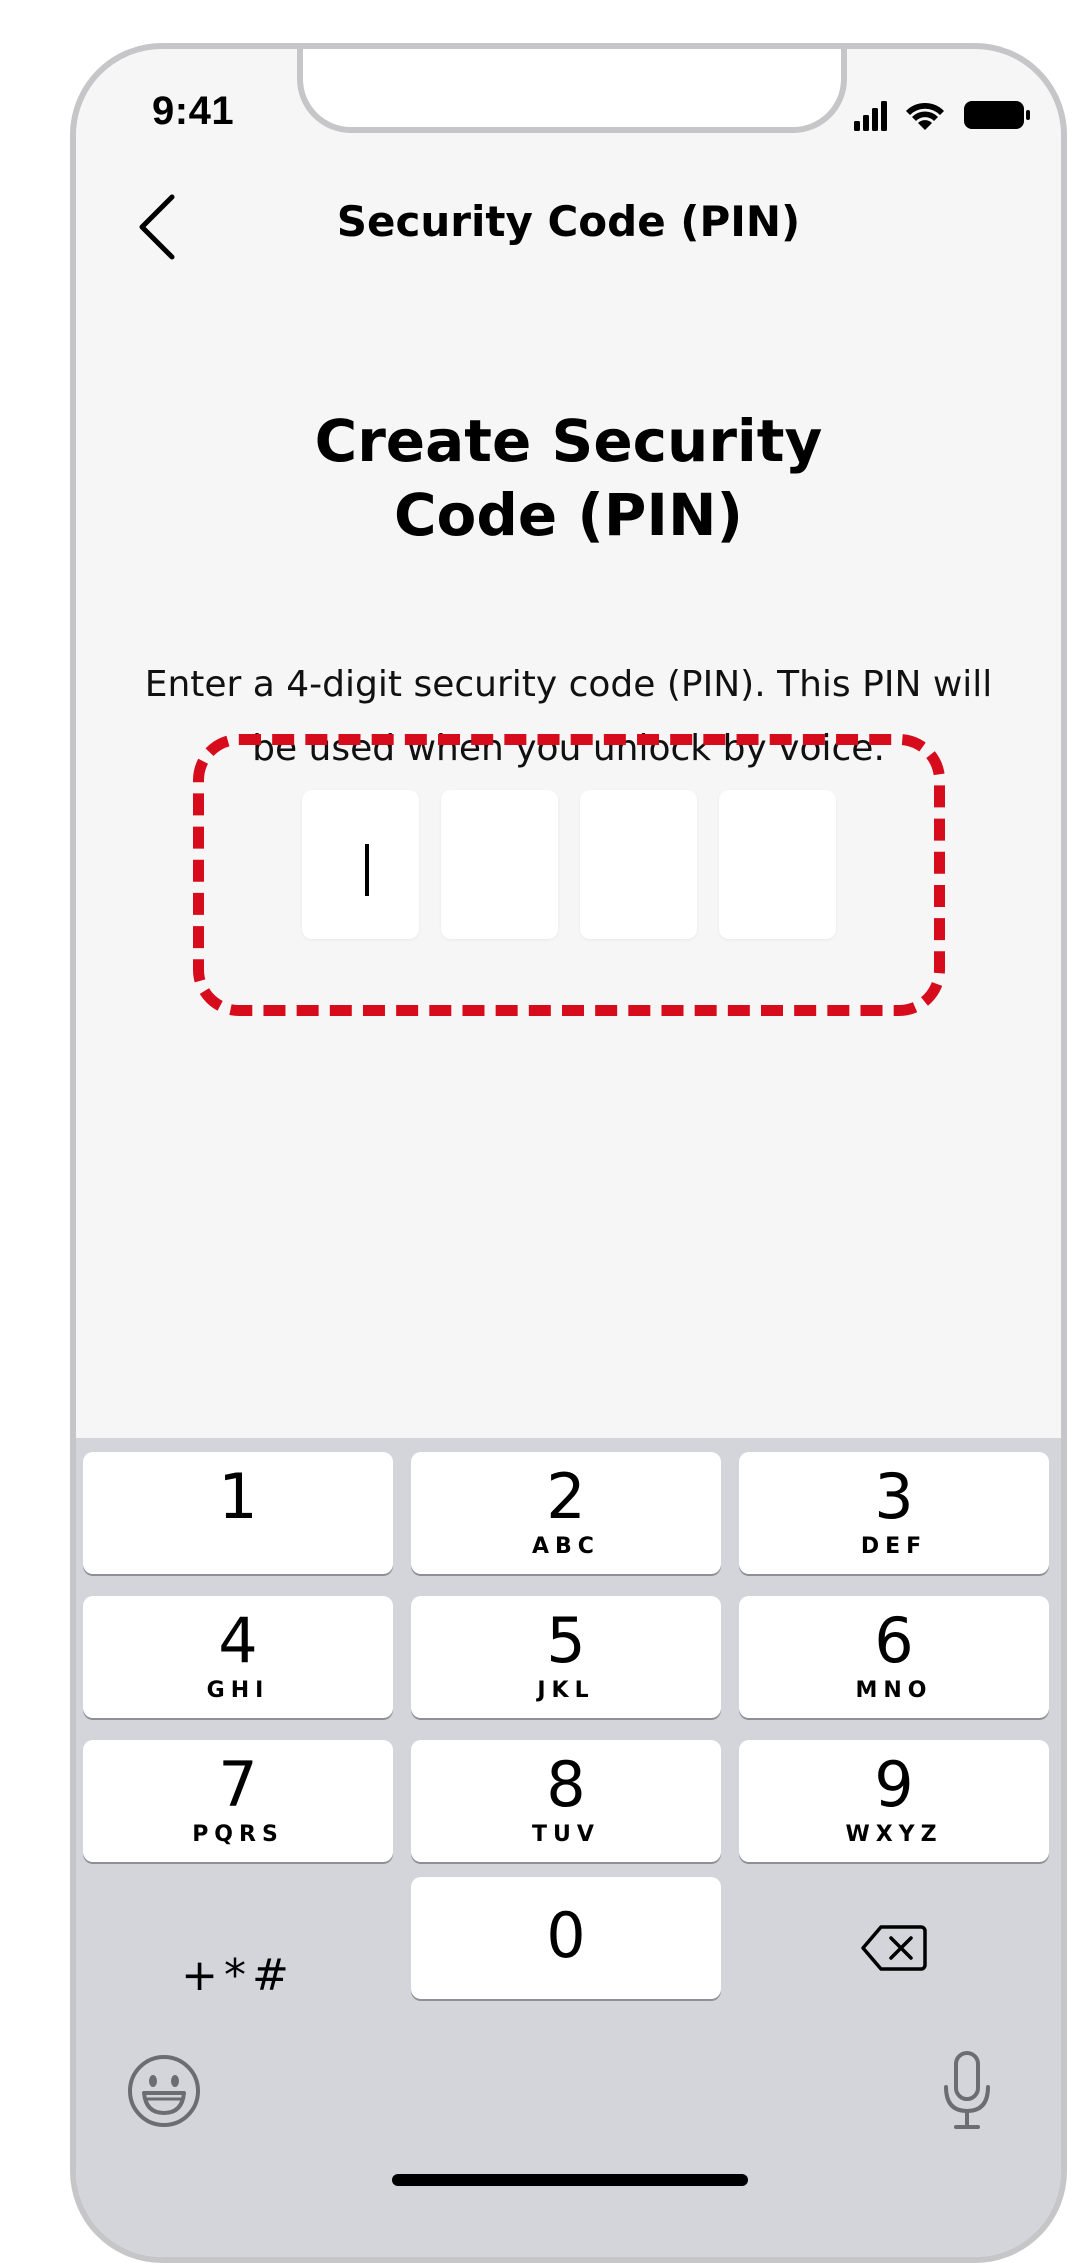 The width and height of the screenshot is (1075, 2263). Describe the element at coordinates (894, 1640) in the screenshot. I see `key-digit: 6` at that location.